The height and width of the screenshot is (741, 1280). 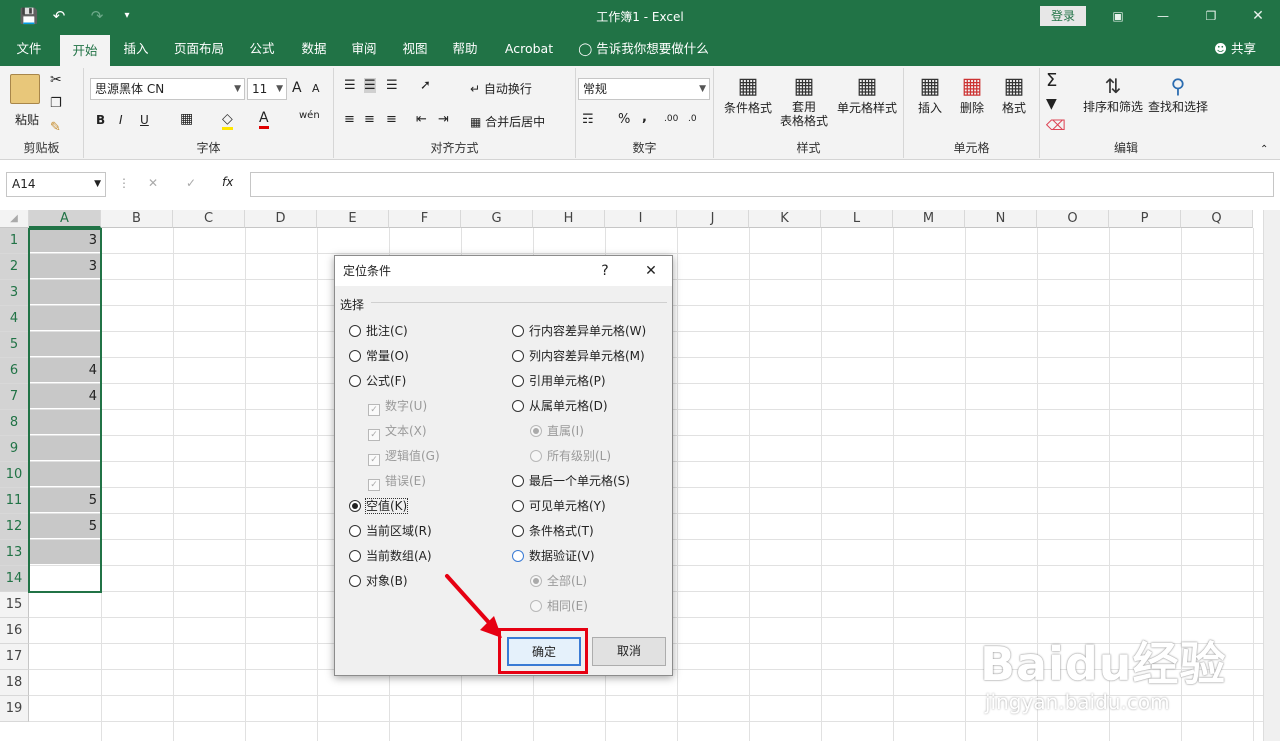 What do you see at coordinates (14, 219) in the screenshot?
I see `select-all-corner: ◢` at bounding box center [14, 219].